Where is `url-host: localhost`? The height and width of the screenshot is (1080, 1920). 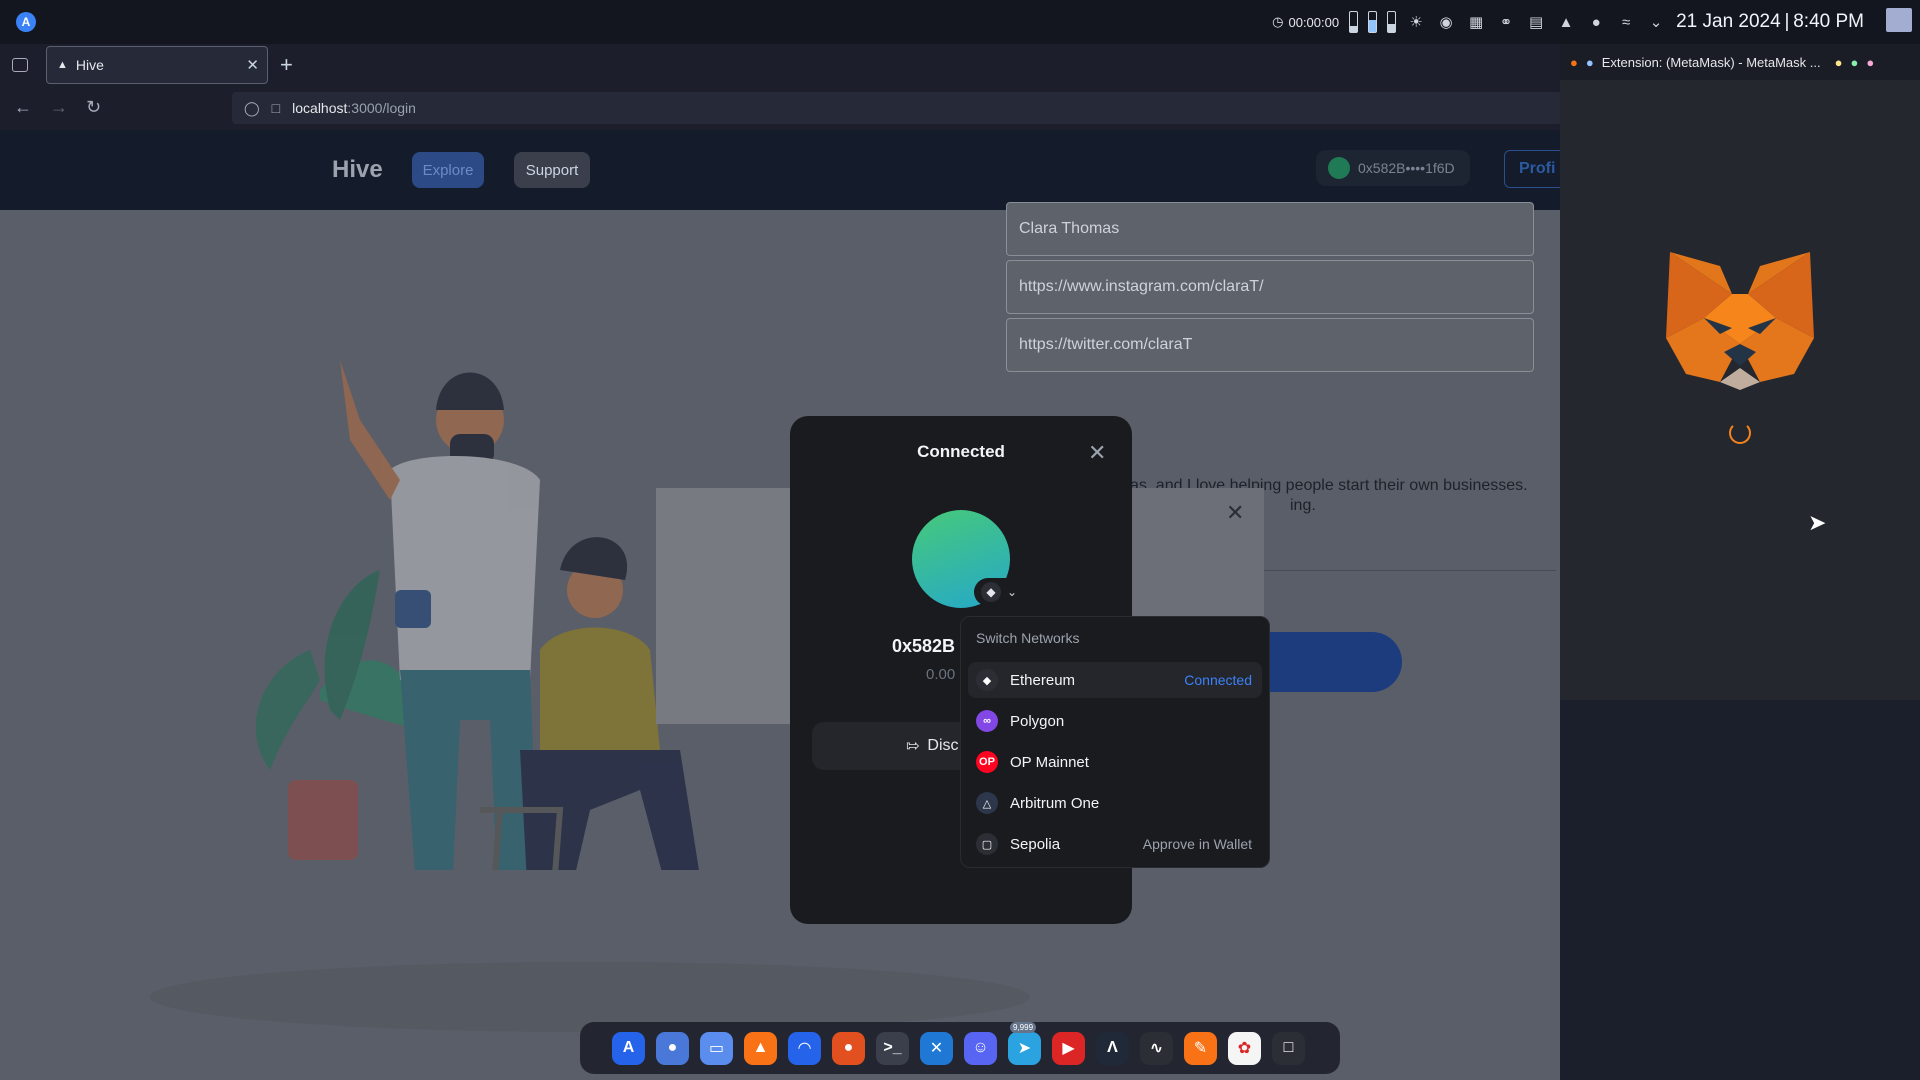 url-host: localhost is located at coordinates (320, 108).